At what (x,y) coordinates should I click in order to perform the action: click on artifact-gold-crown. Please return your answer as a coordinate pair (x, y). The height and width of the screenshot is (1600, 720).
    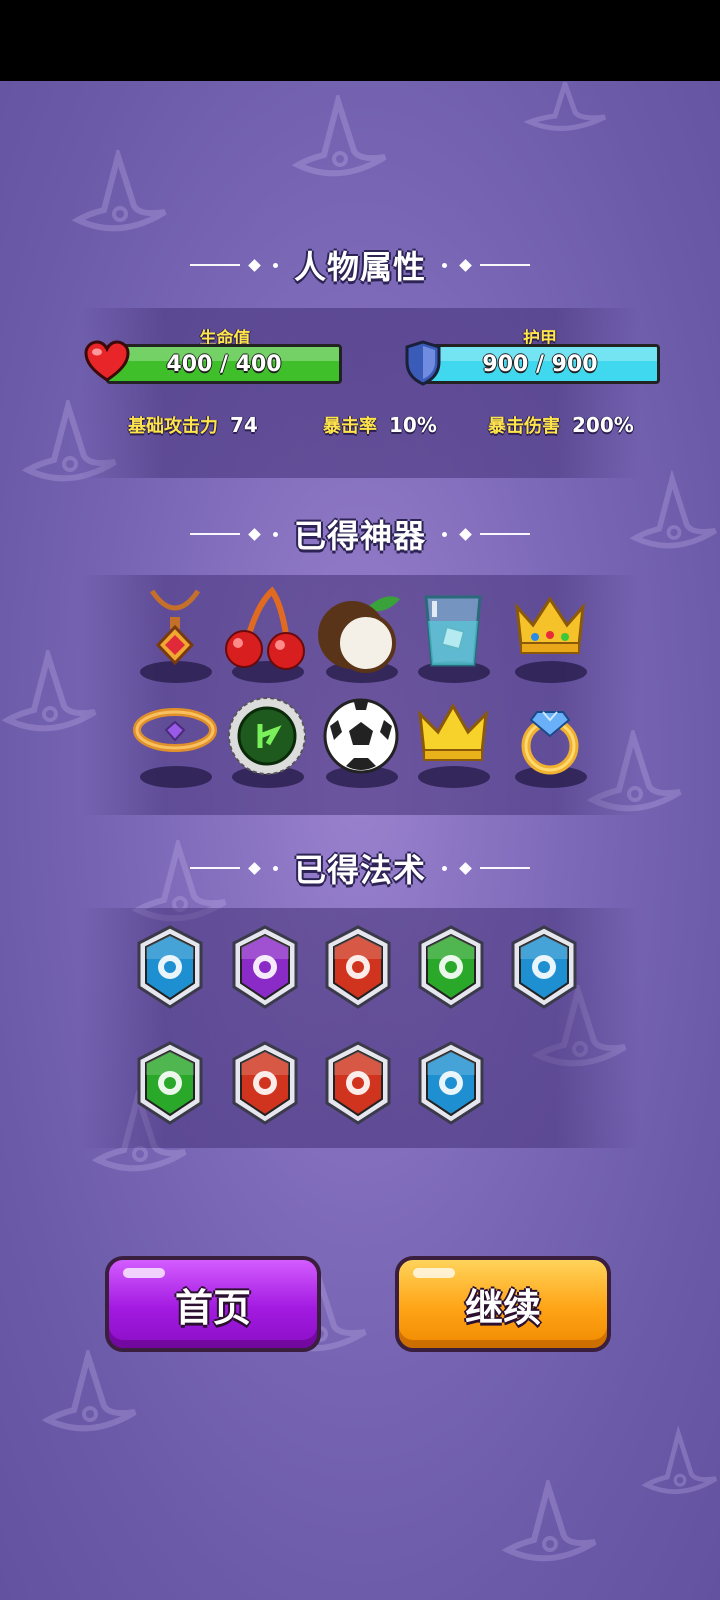
    Looking at the image, I should click on (453, 740).